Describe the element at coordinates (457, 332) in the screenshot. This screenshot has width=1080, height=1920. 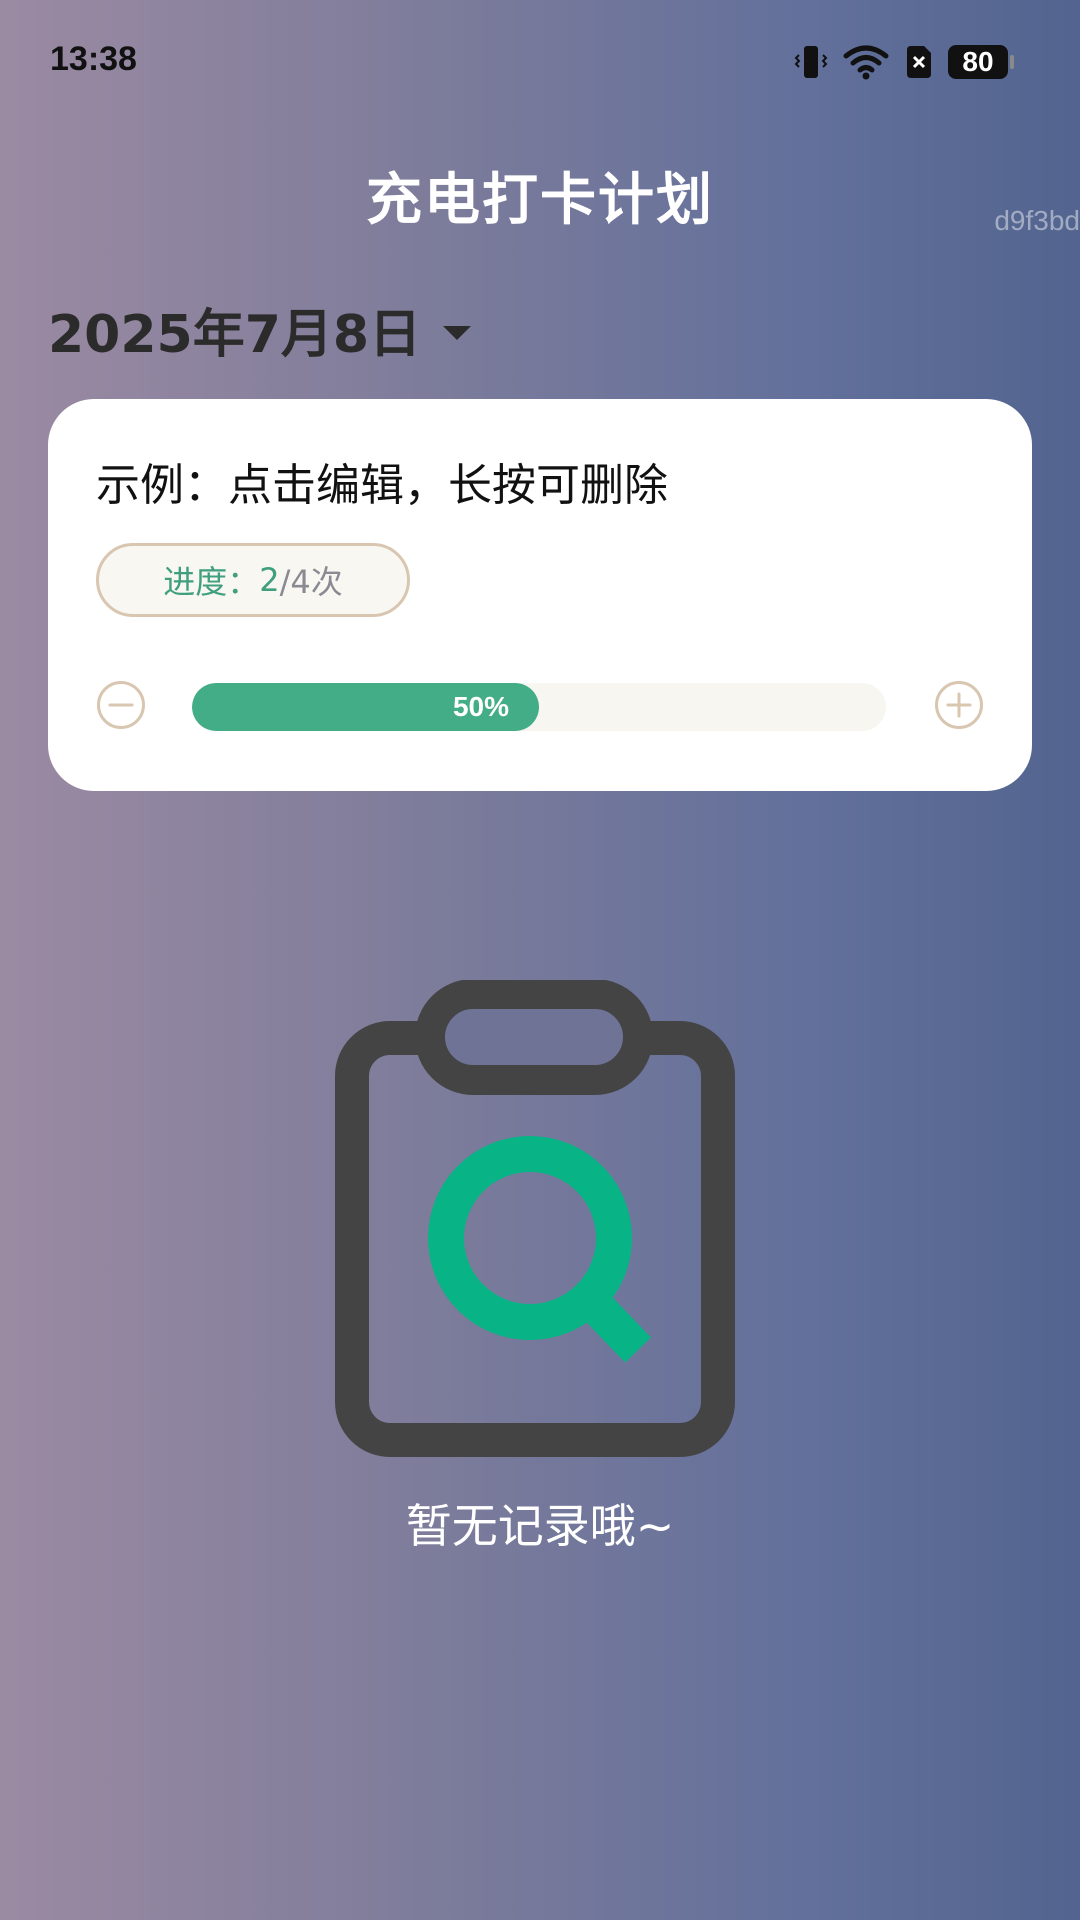
I see `caret-down-icon` at that location.